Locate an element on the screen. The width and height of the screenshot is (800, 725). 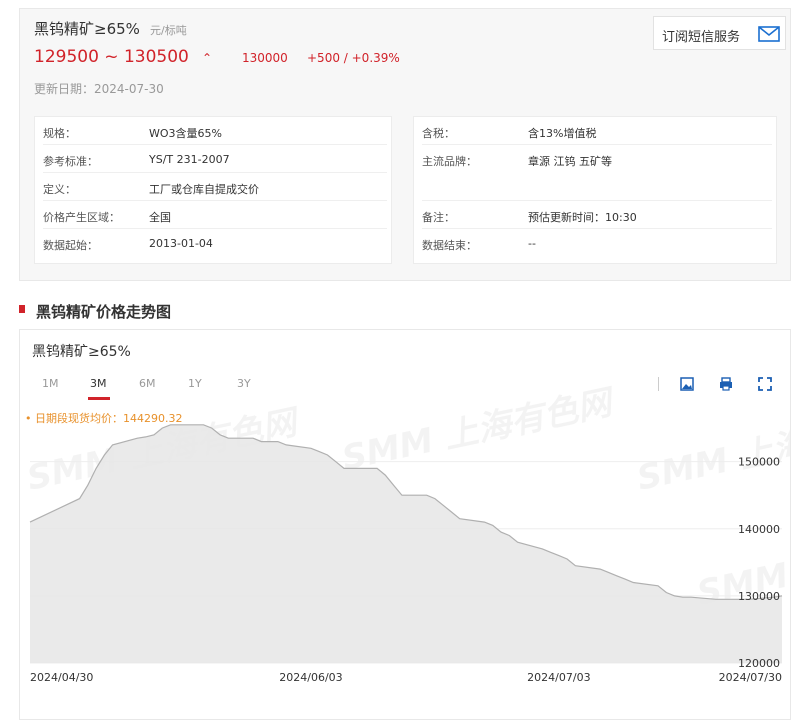
save-image-icon is located at coordinates (687, 384).